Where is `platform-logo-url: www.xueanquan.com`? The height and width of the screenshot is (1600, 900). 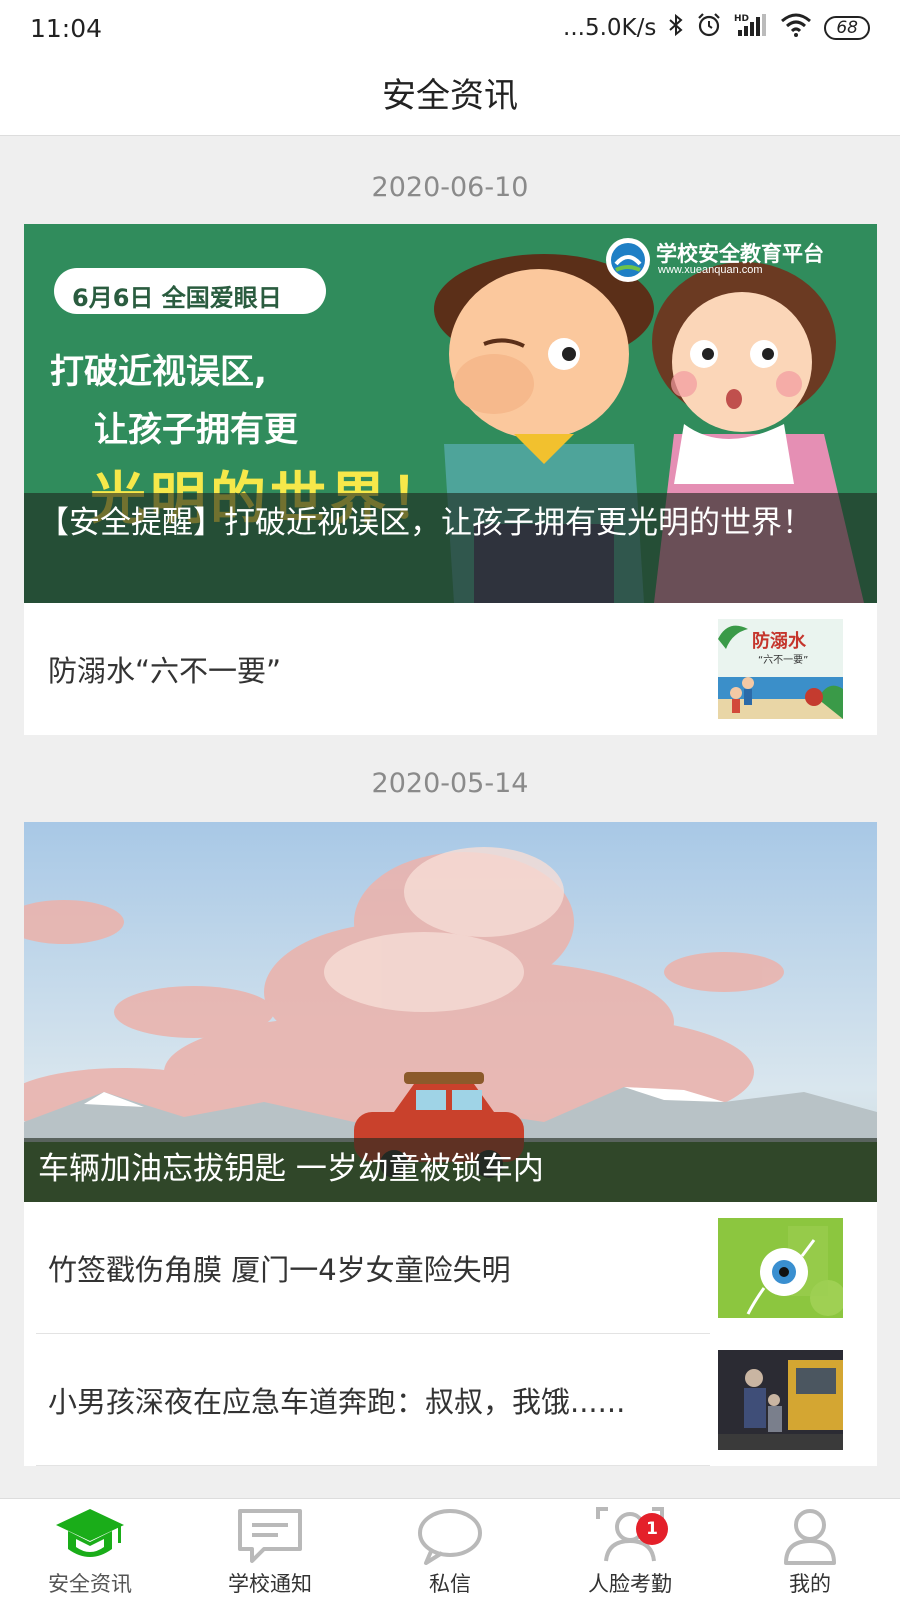 platform-logo-url: www.xueanquan.com is located at coordinates (710, 270).